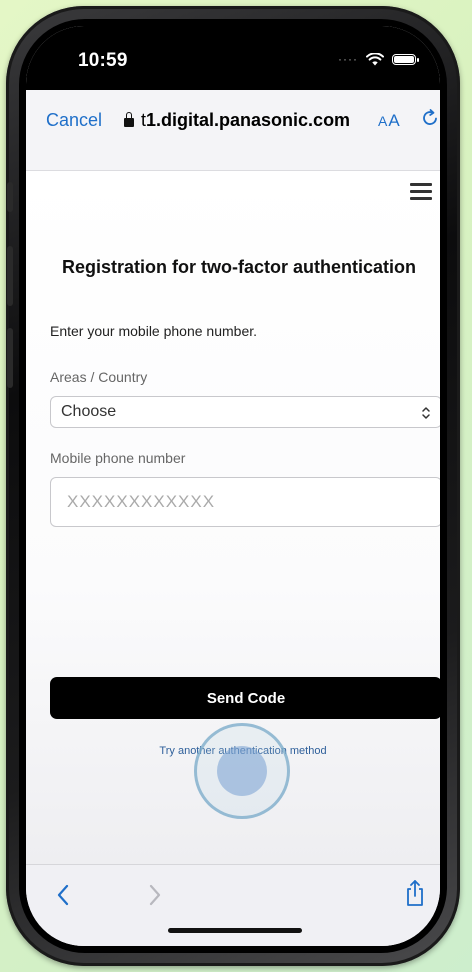  I want to click on text-size-button: AA, so click(389, 121).